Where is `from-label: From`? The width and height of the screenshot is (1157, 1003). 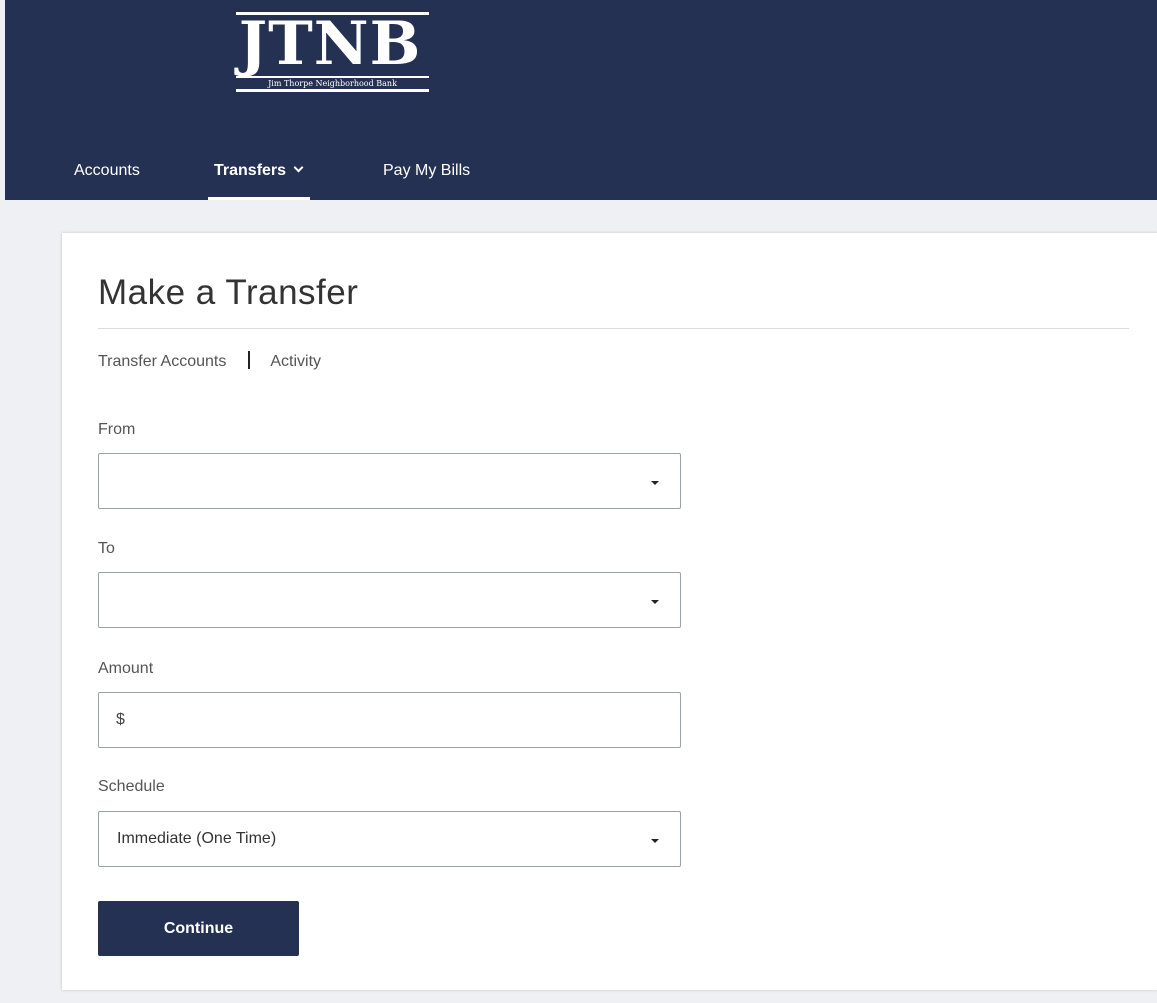 from-label: From is located at coordinates (117, 429).